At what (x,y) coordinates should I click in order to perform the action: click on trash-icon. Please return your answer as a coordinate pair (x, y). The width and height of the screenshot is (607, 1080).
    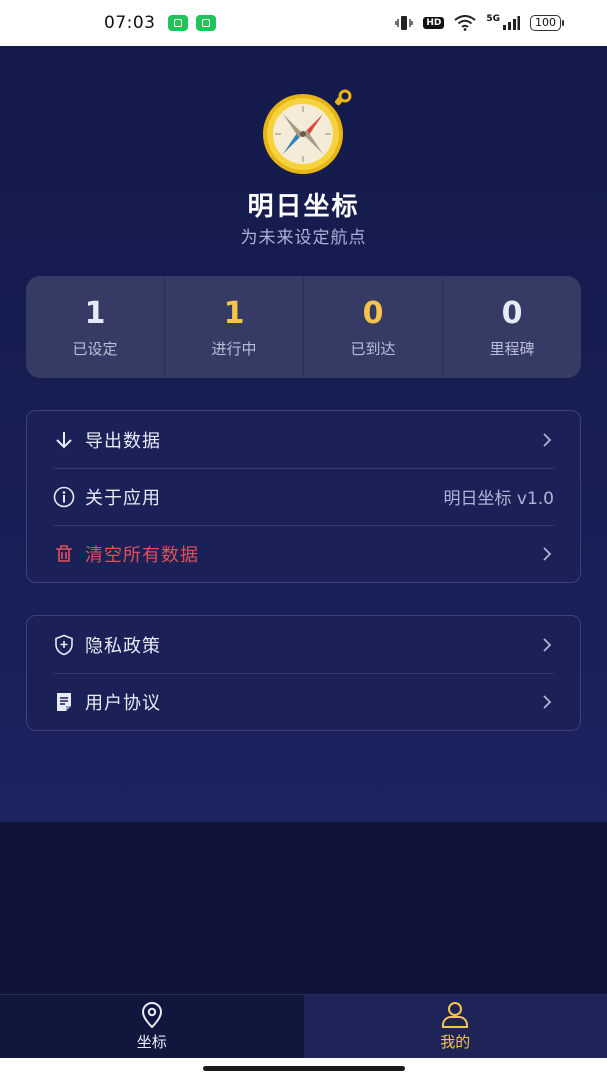
    Looking at the image, I should click on (64, 554).